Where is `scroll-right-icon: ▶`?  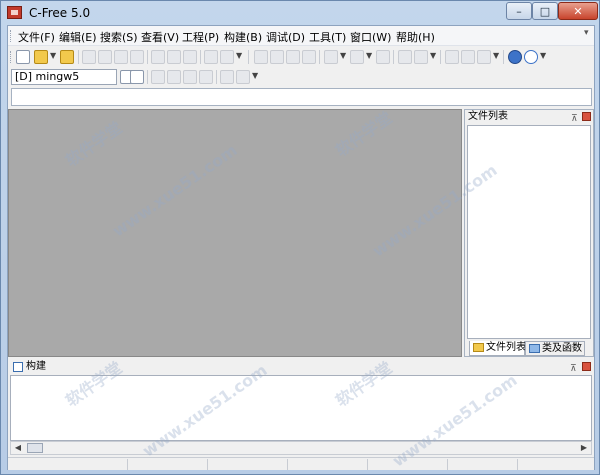 scroll-right-icon: ▶ is located at coordinates (584, 448).